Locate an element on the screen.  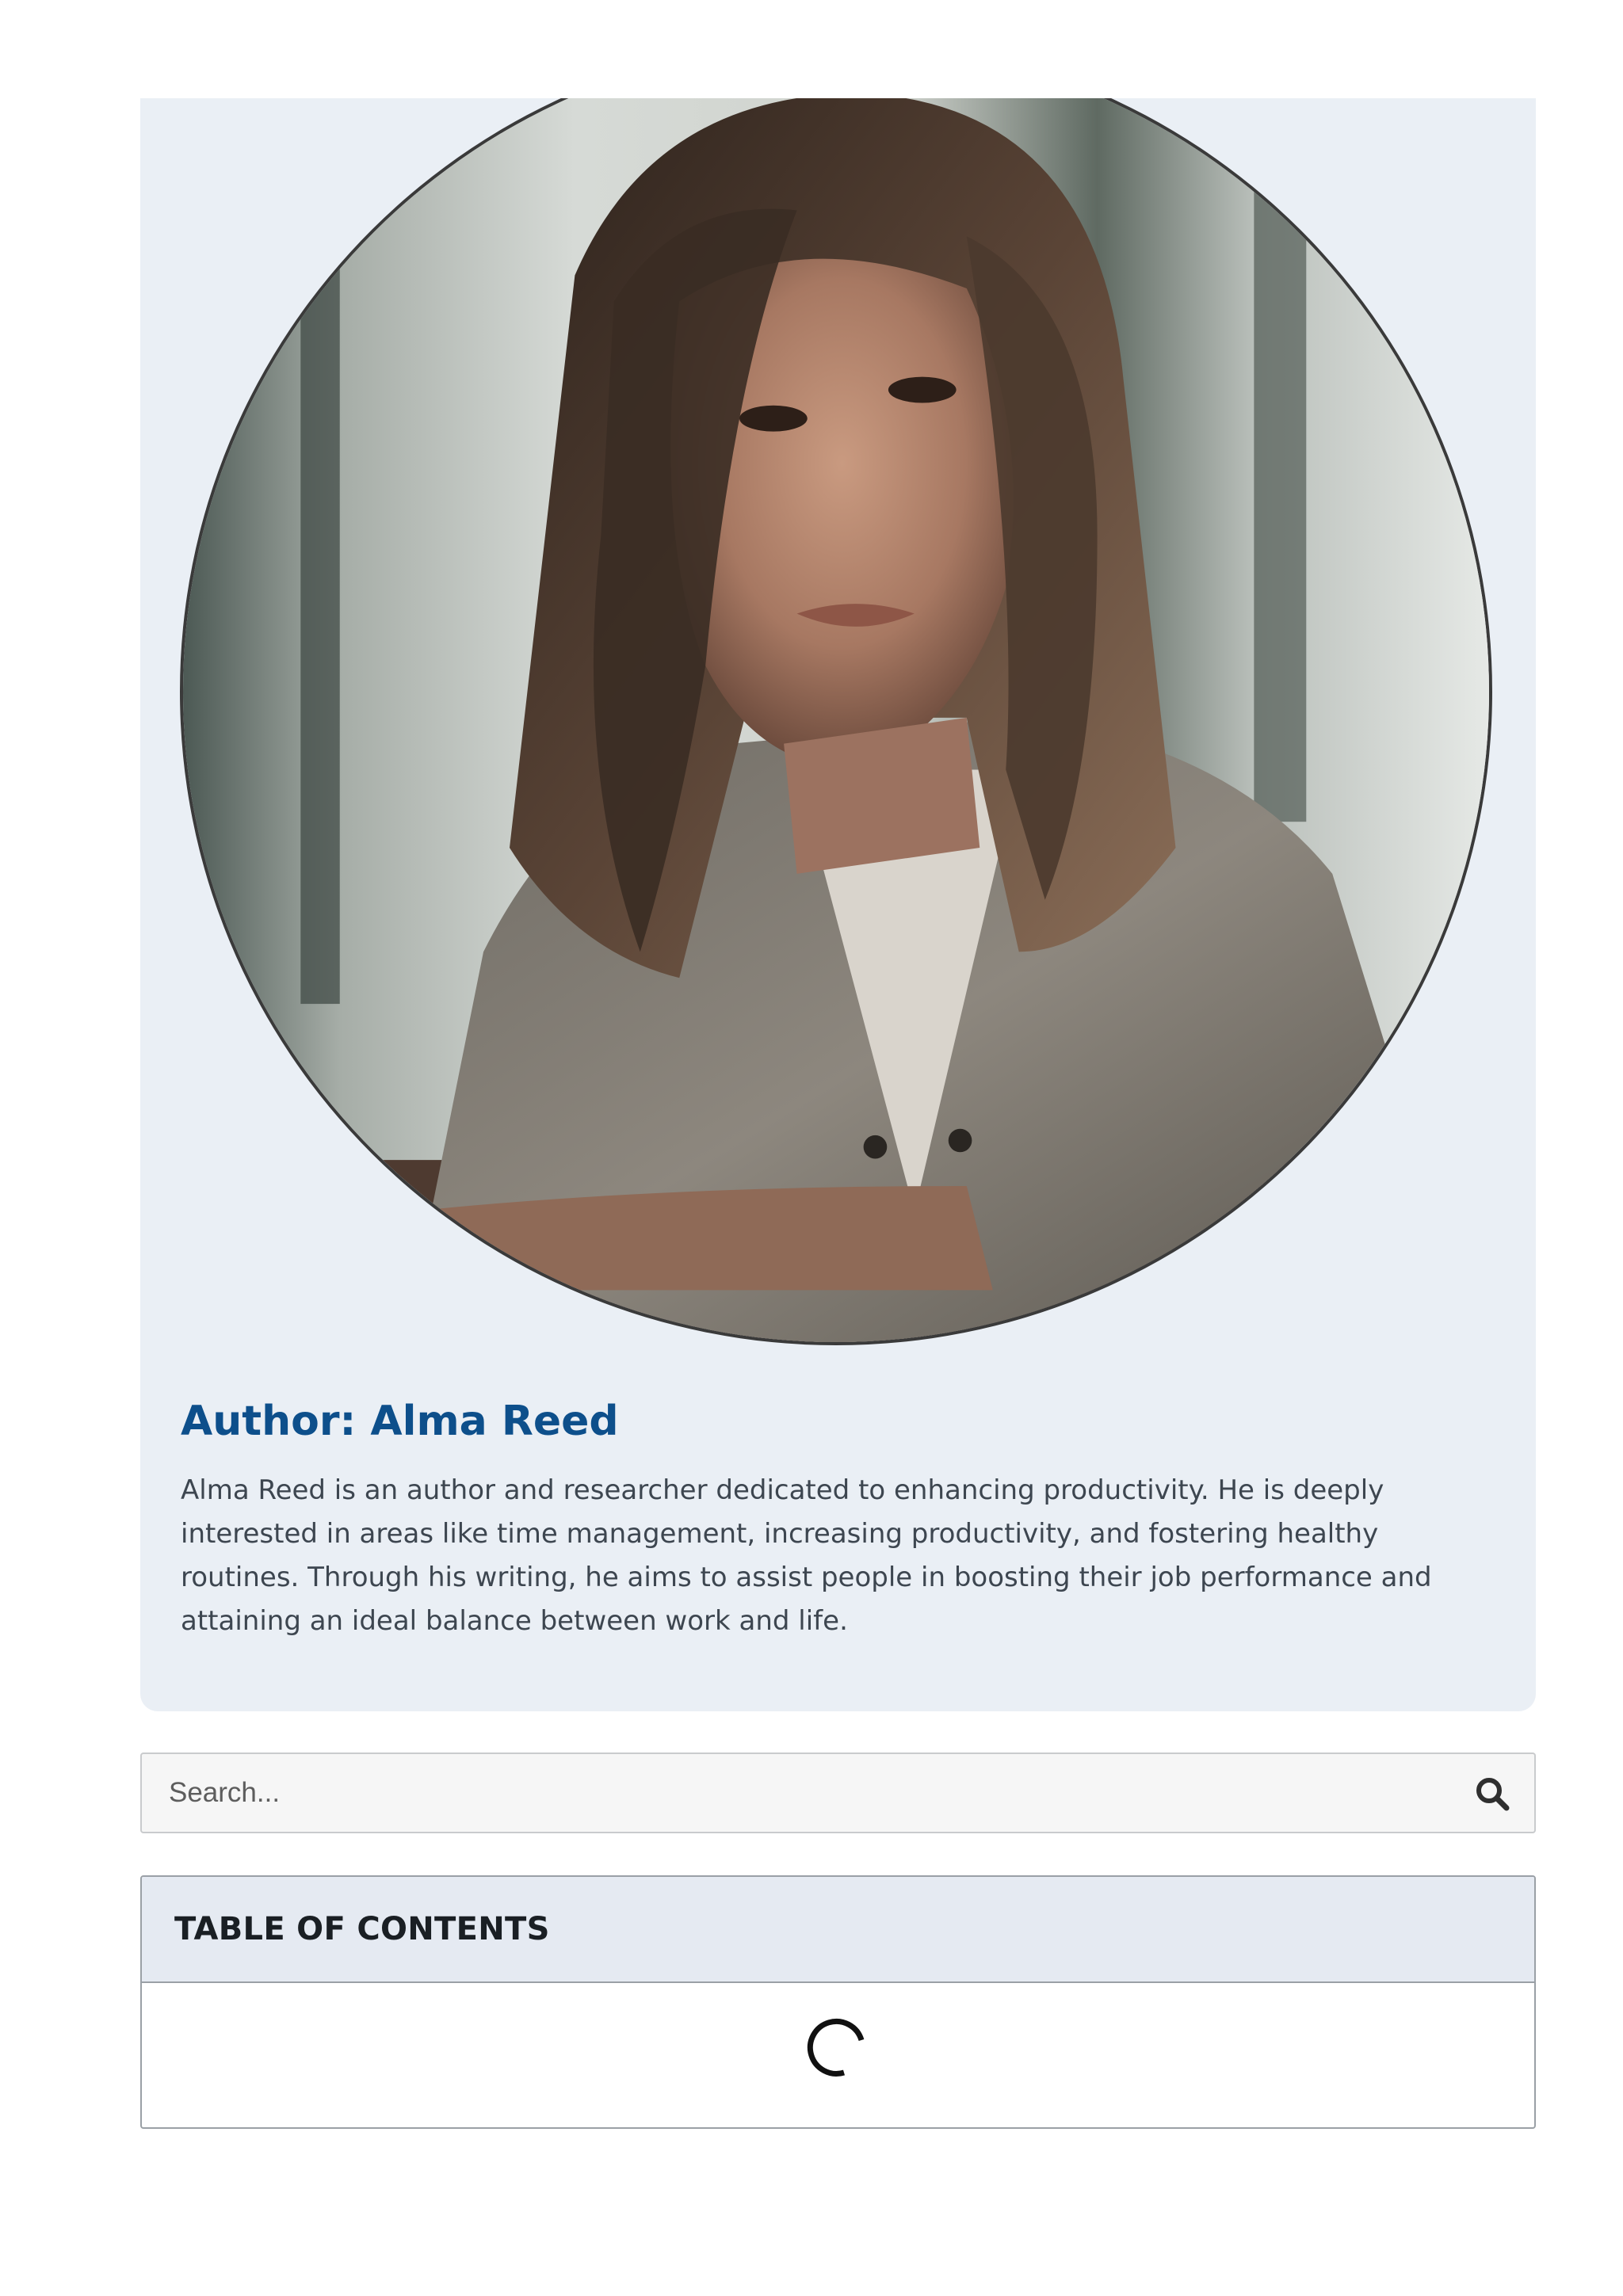
toc-title: TABLE OF CONTENTS is located at coordinates (362, 1929).